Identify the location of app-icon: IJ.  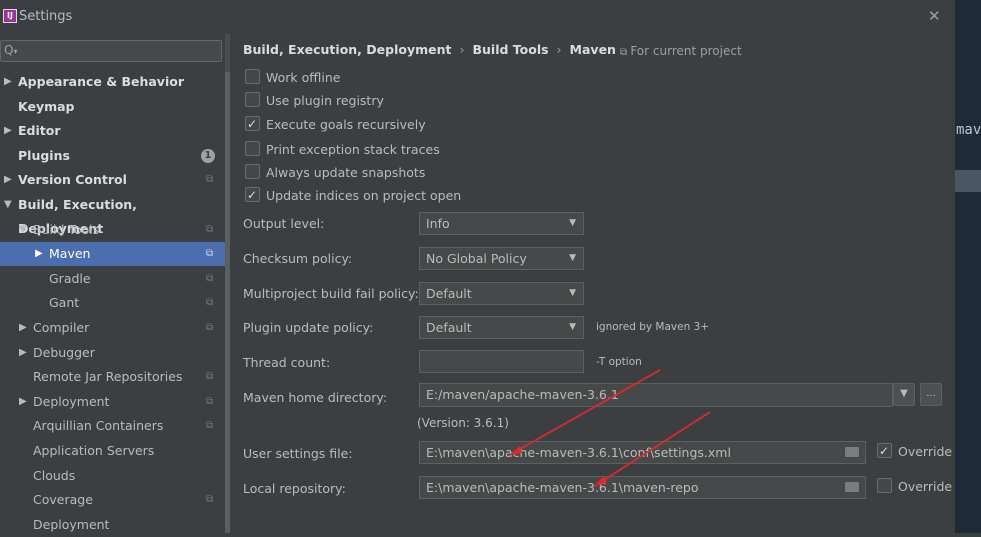
(10, 16).